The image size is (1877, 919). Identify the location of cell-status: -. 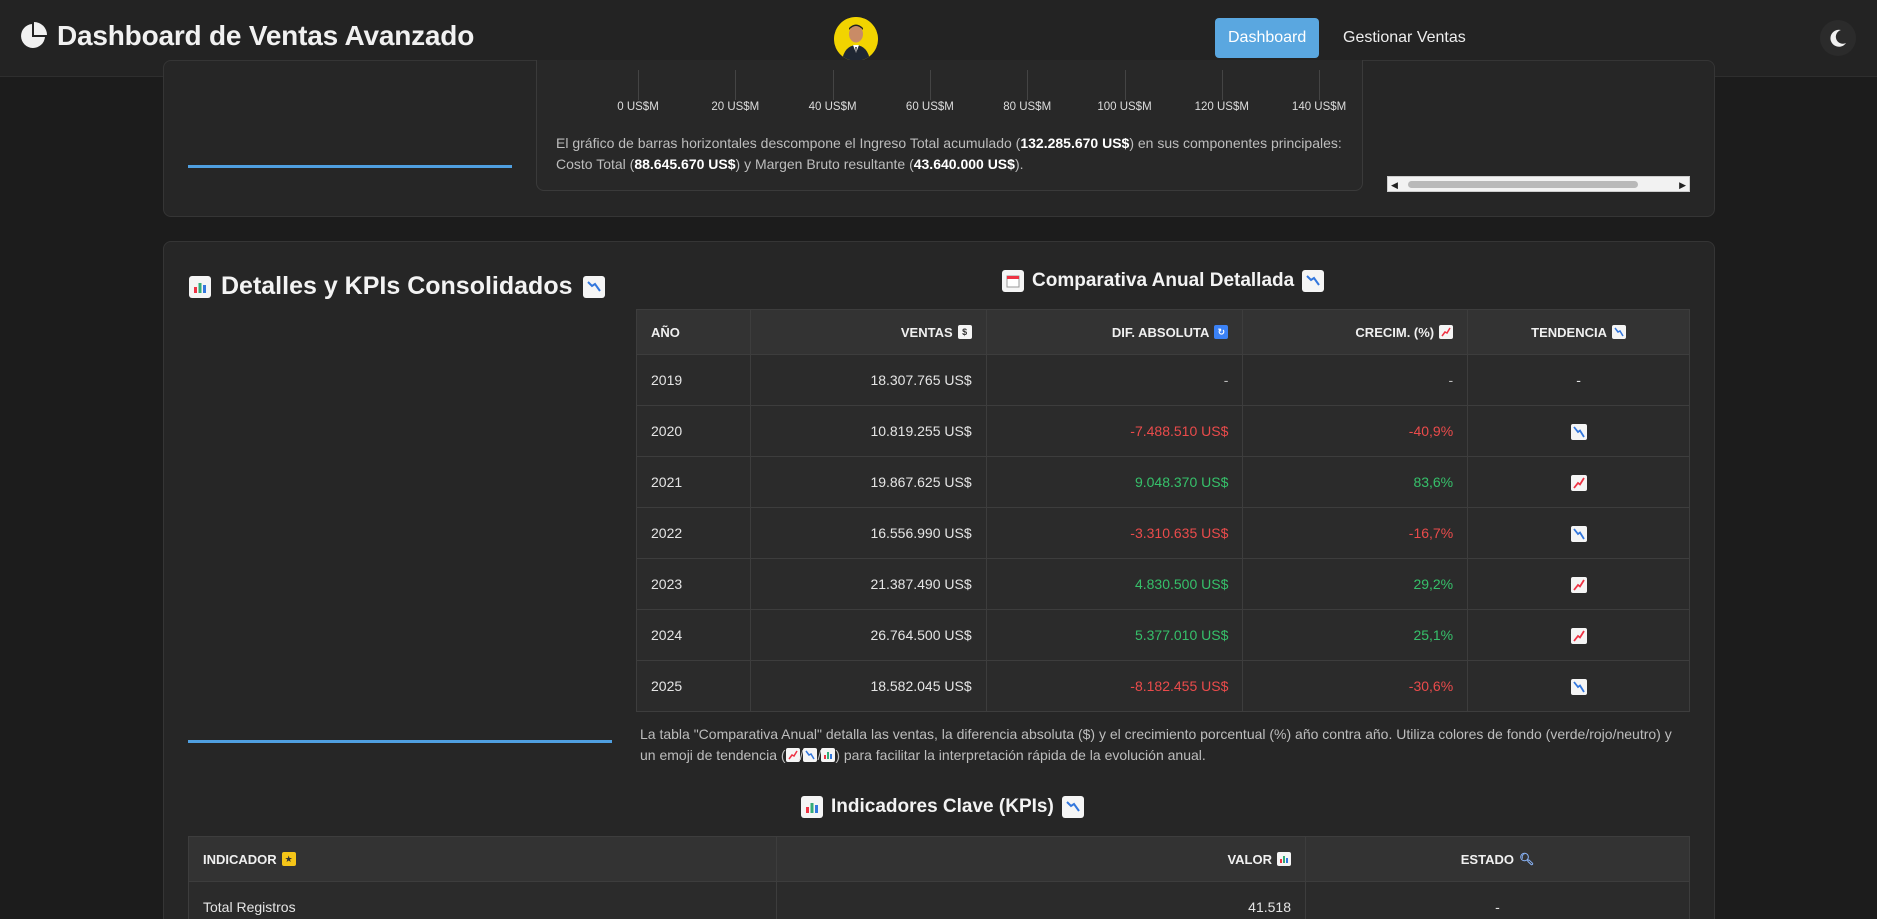
(1497, 900).